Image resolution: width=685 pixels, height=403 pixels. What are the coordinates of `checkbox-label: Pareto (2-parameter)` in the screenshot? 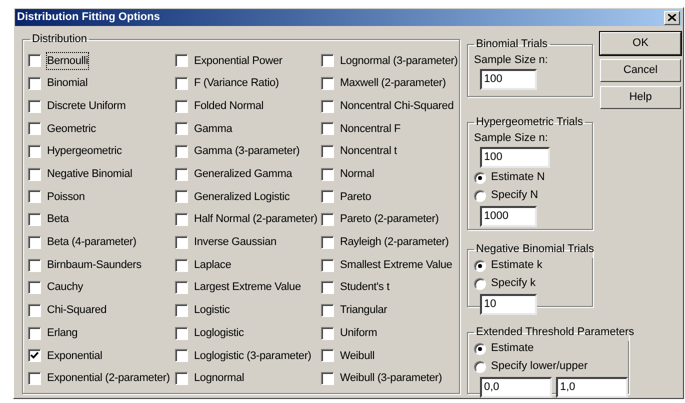 It's located at (389, 220).